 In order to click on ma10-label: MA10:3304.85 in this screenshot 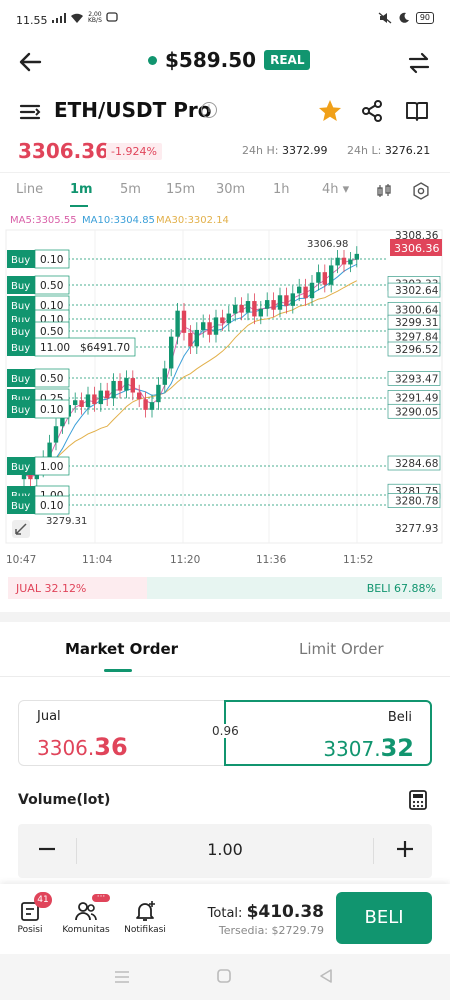, I will do `click(118, 220)`.